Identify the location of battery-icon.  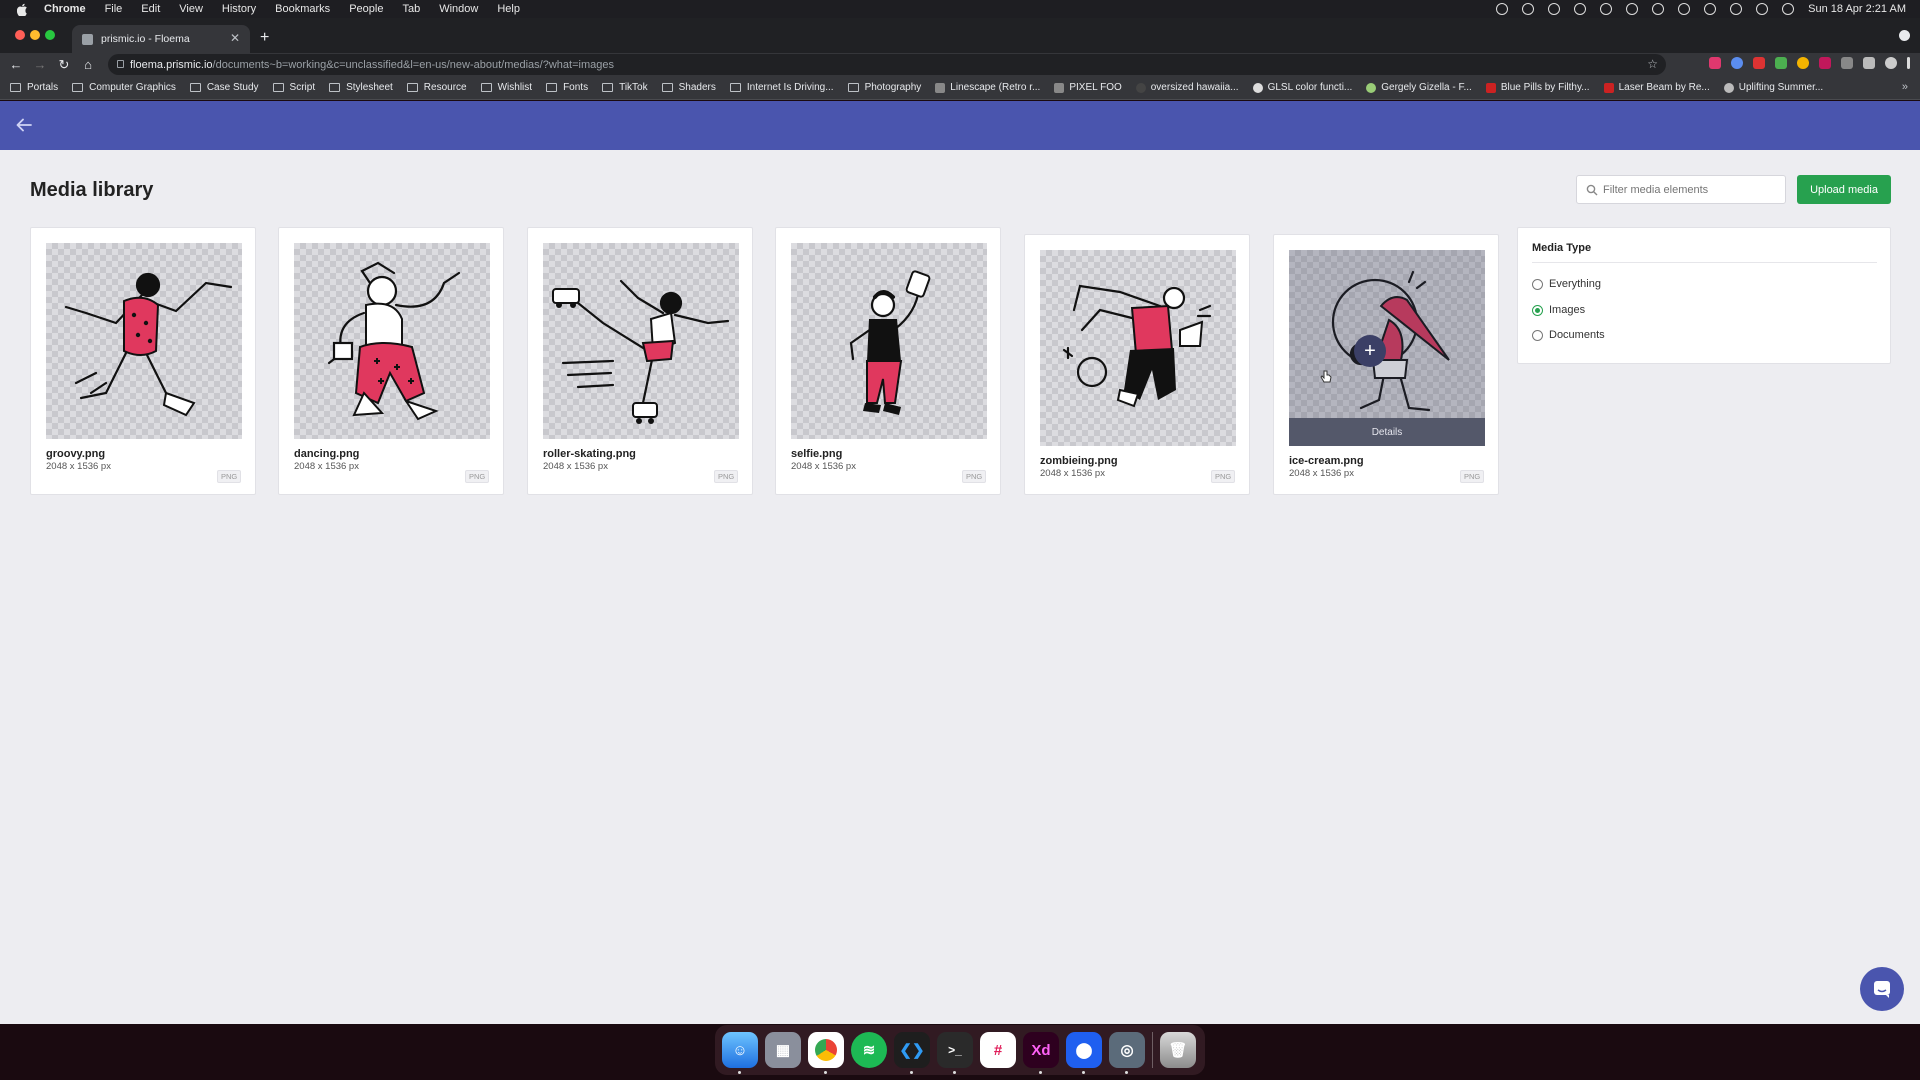
(1658, 9).